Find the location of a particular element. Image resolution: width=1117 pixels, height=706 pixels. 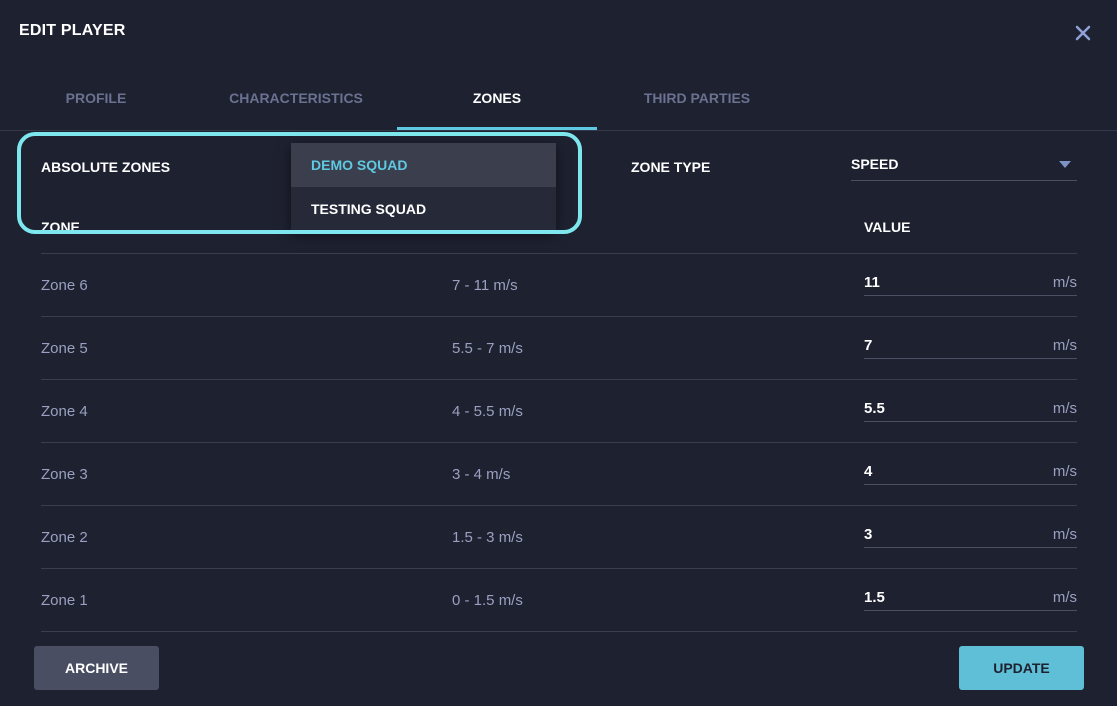

table-row: Zone 2 1.5 - 3 m/s 3 m/s is located at coordinates (559, 537).